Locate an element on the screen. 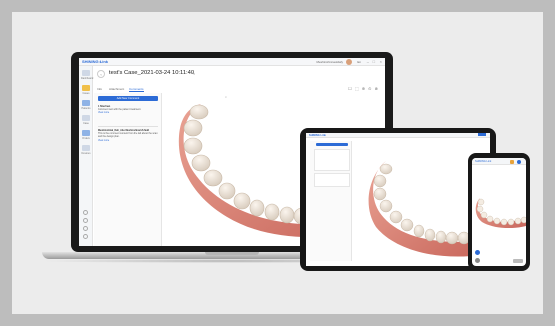 The height and width of the screenshot is (326, 555). phone-toolbar-button is located at coordinates (518, 261).